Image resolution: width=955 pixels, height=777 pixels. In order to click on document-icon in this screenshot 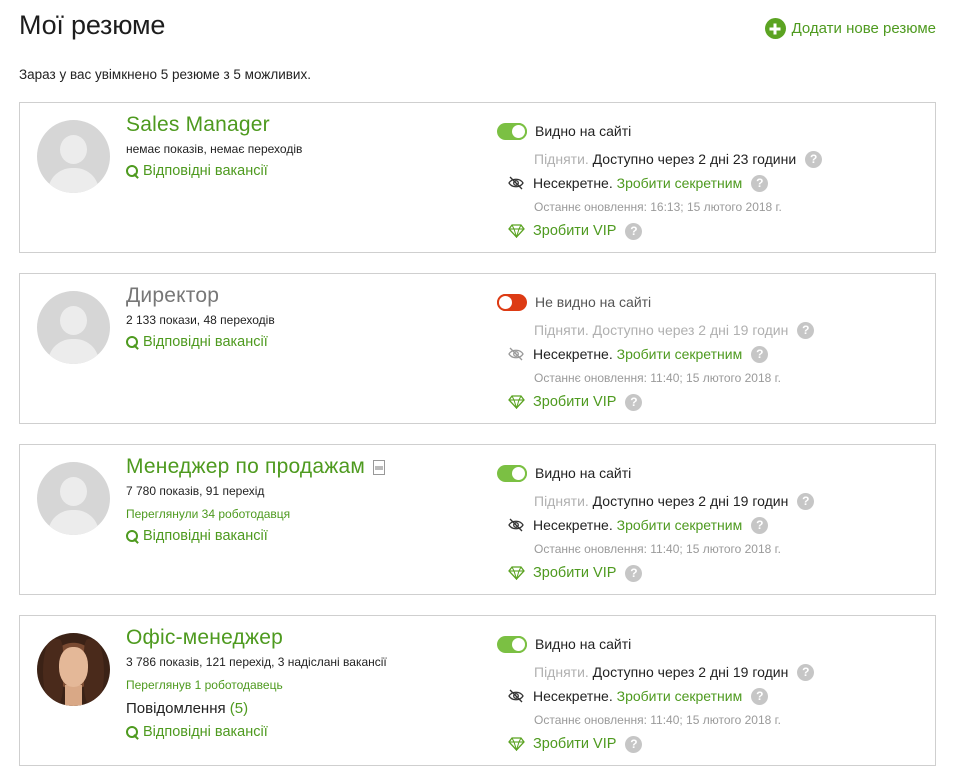, I will do `click(378, 467)`.